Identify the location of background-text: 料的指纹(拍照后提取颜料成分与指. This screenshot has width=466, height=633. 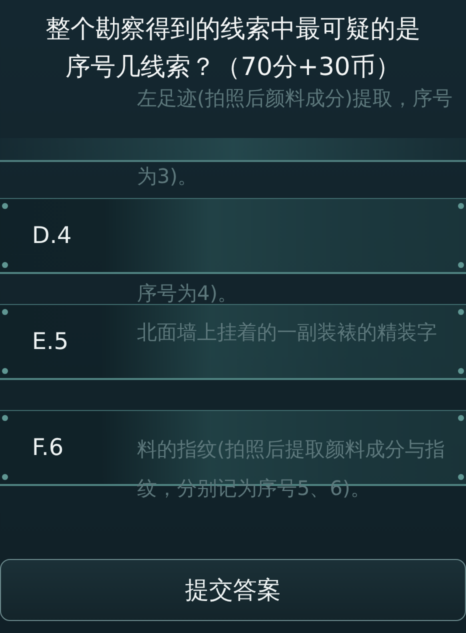
(291, 449).